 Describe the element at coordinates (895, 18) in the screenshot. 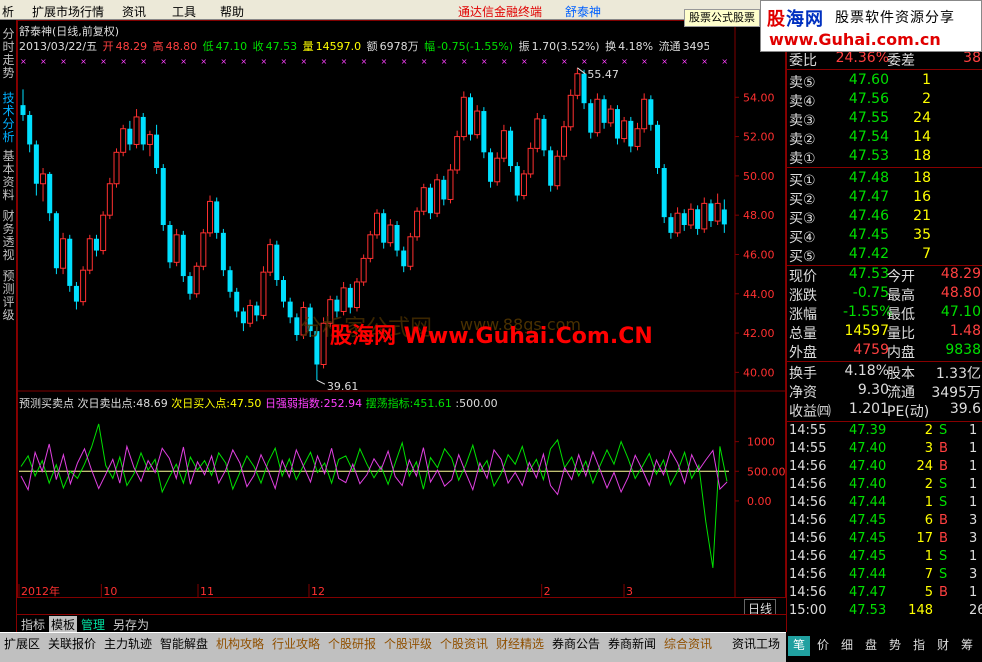

I see `logo-tagline: 股票软件资源分享` at that location.